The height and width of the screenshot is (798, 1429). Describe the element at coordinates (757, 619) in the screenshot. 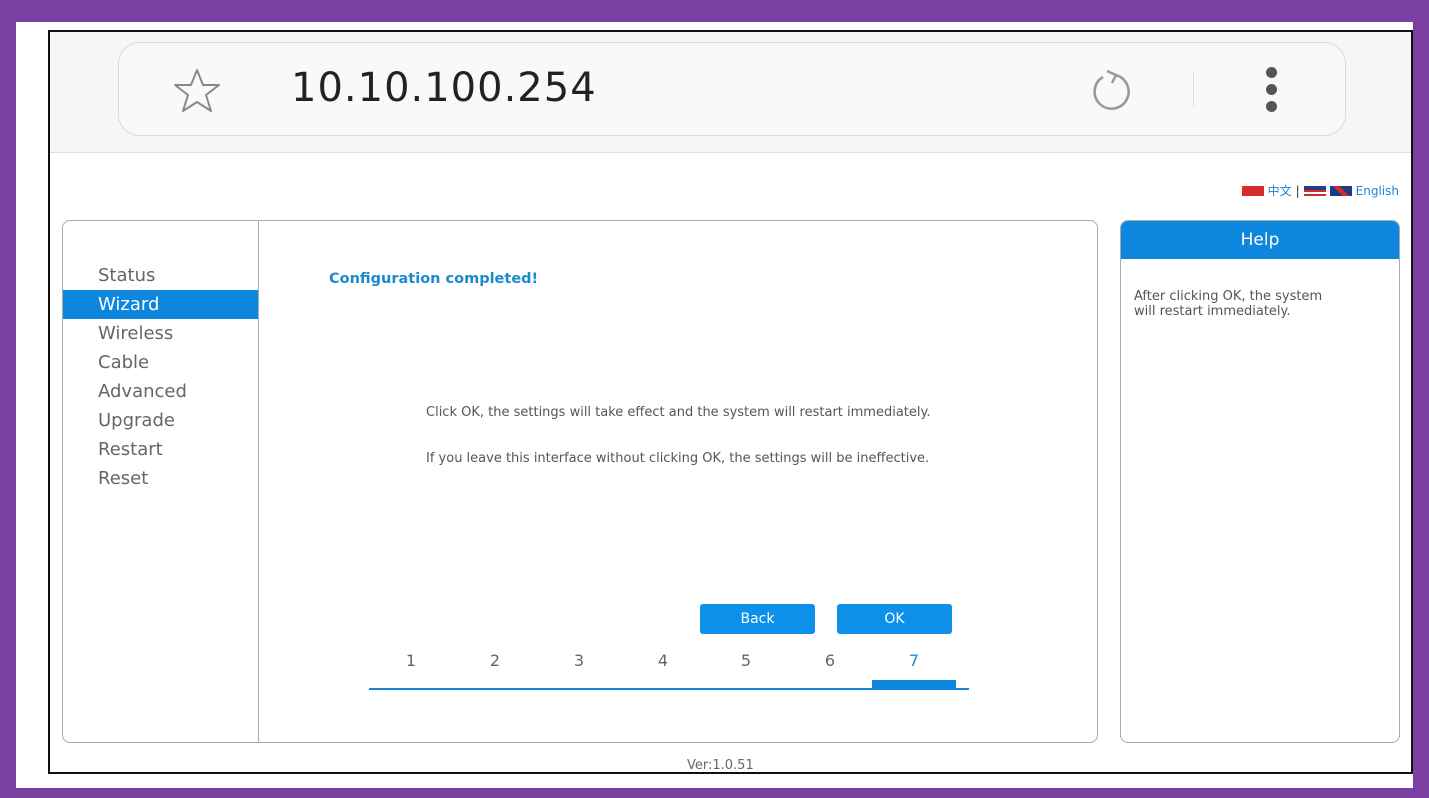

I see `back-button: Back` at that location.